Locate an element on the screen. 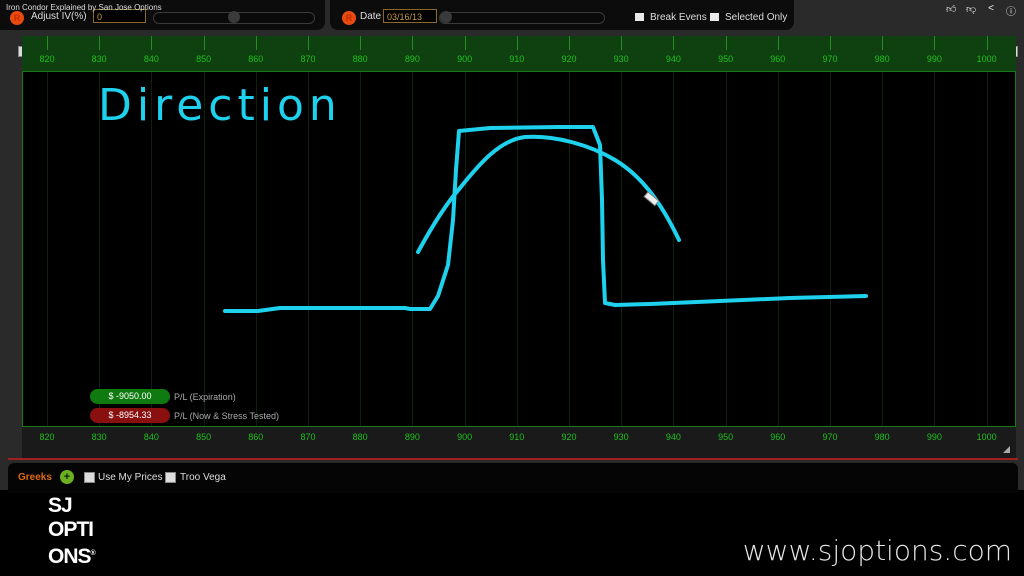  website-url: www.sjoptions.com is located at coordinates (877, 550).